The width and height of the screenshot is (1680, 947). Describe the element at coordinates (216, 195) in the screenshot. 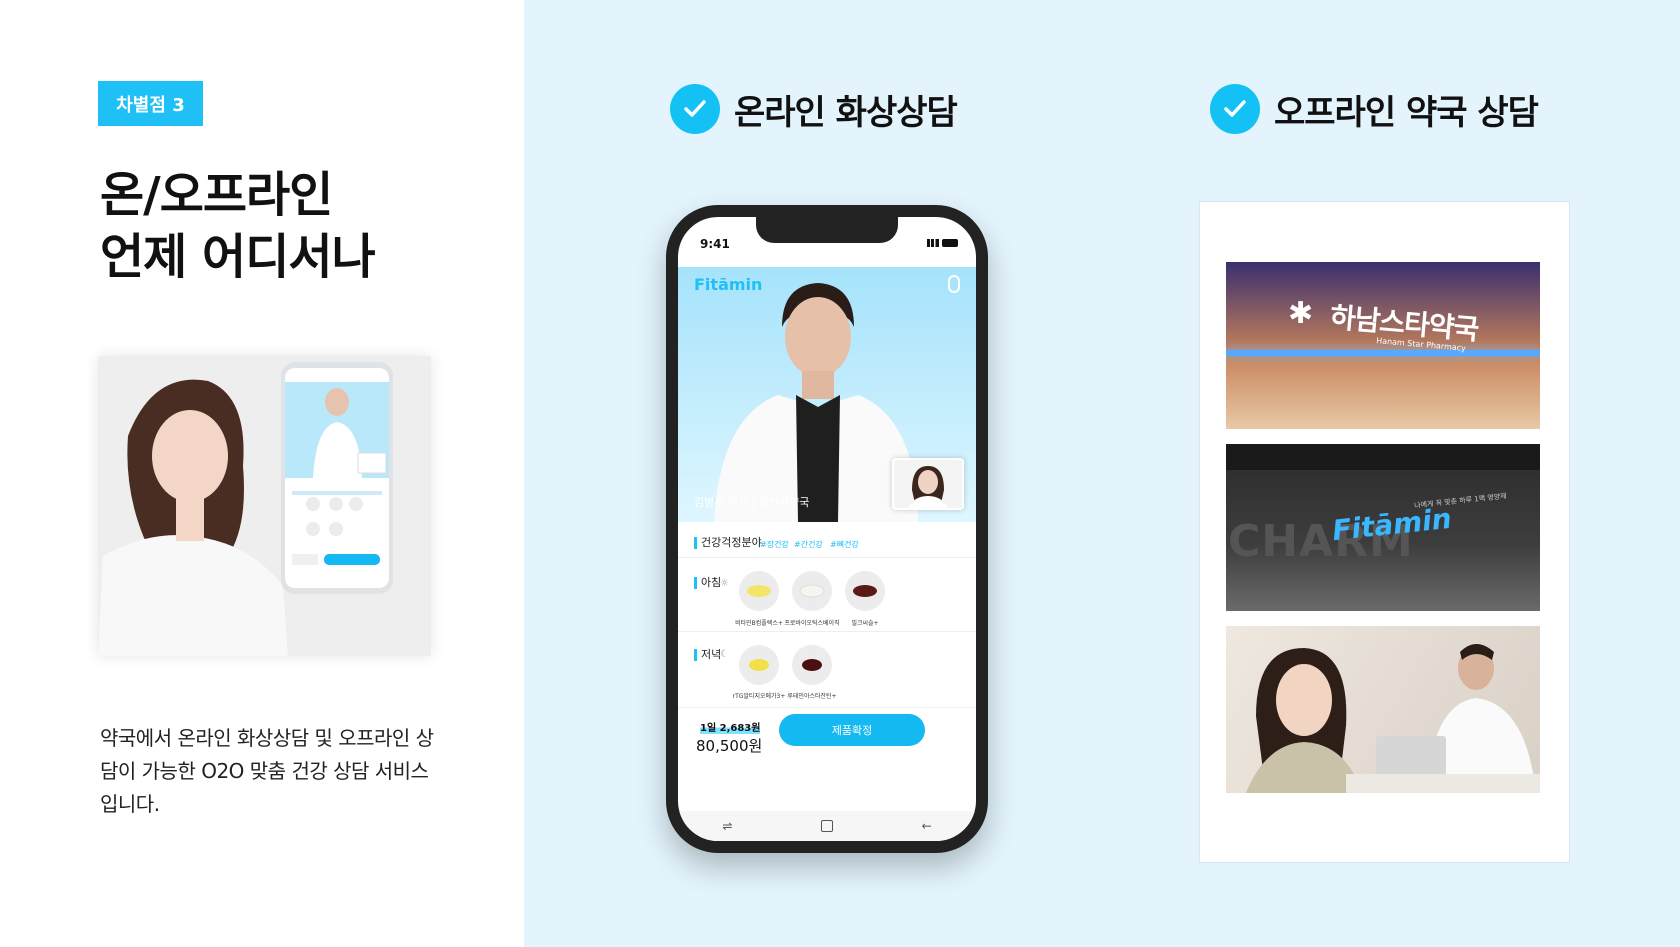

I see `headline-line1: 온/오프라인` at that location.